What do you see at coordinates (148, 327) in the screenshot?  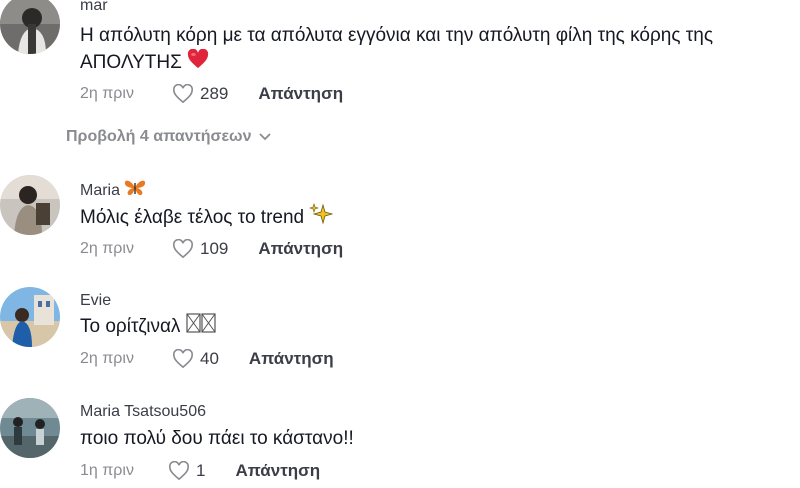 I see `comment-text: Το ορίτζιναλ` at bounding box center [148, 327].